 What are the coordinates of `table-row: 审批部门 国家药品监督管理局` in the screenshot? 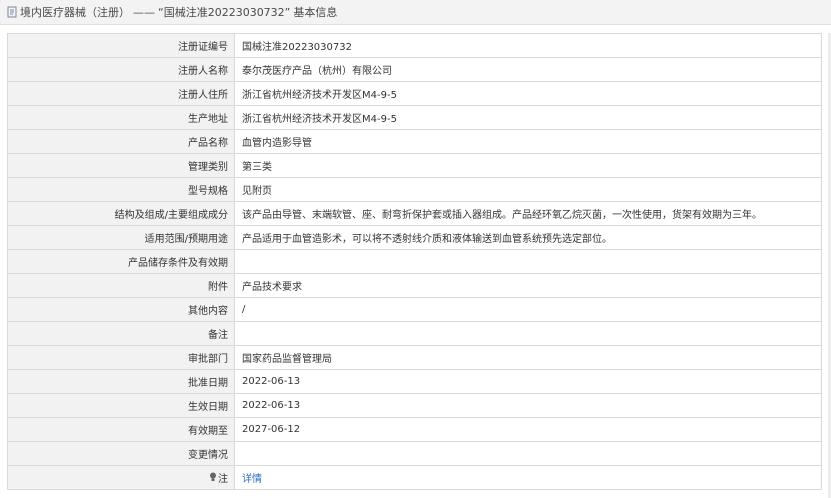 It's located at (414, 357).